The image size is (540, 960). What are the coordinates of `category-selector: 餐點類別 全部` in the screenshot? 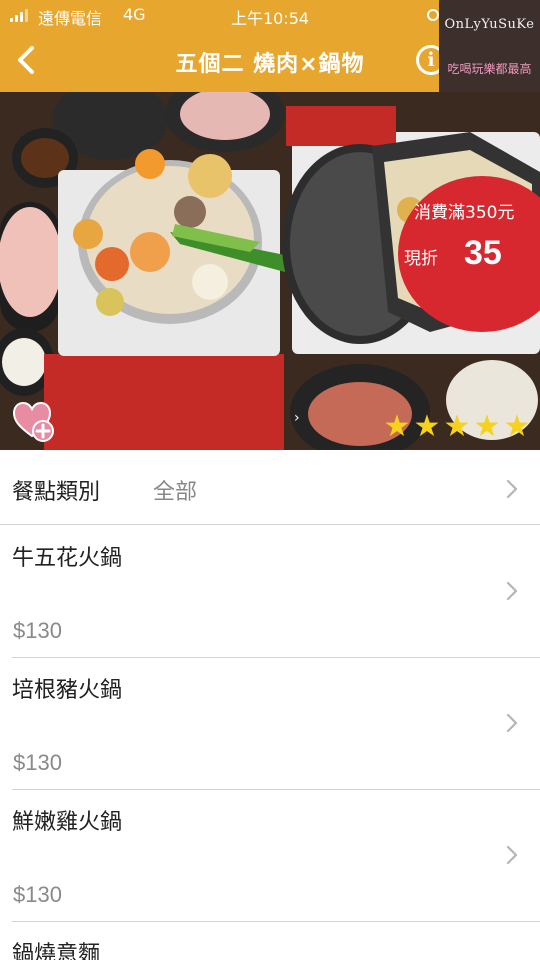 It's located at (270, 487).